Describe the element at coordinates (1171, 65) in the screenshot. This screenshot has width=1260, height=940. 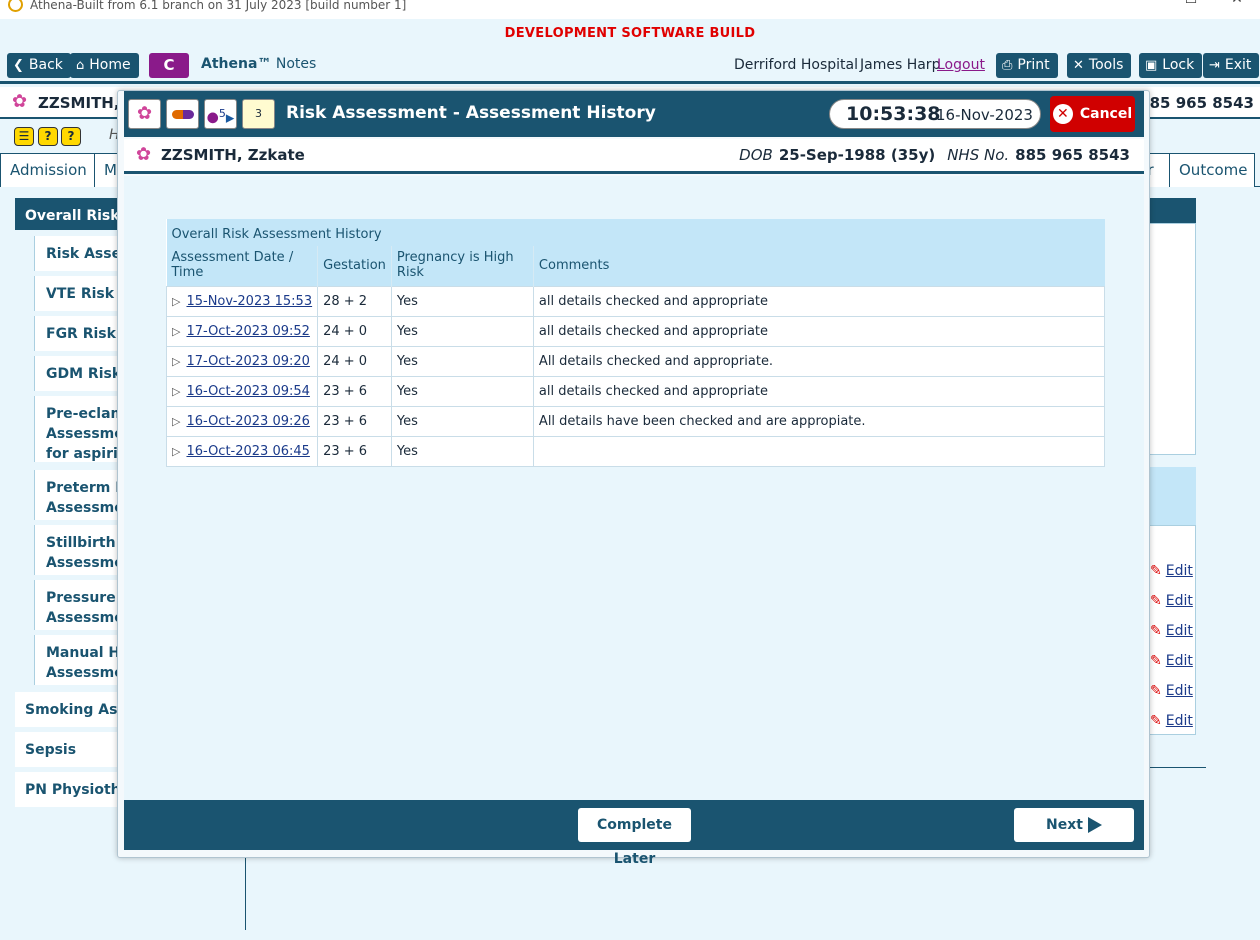
I see `lock-button: ▣ Lock` at that location.